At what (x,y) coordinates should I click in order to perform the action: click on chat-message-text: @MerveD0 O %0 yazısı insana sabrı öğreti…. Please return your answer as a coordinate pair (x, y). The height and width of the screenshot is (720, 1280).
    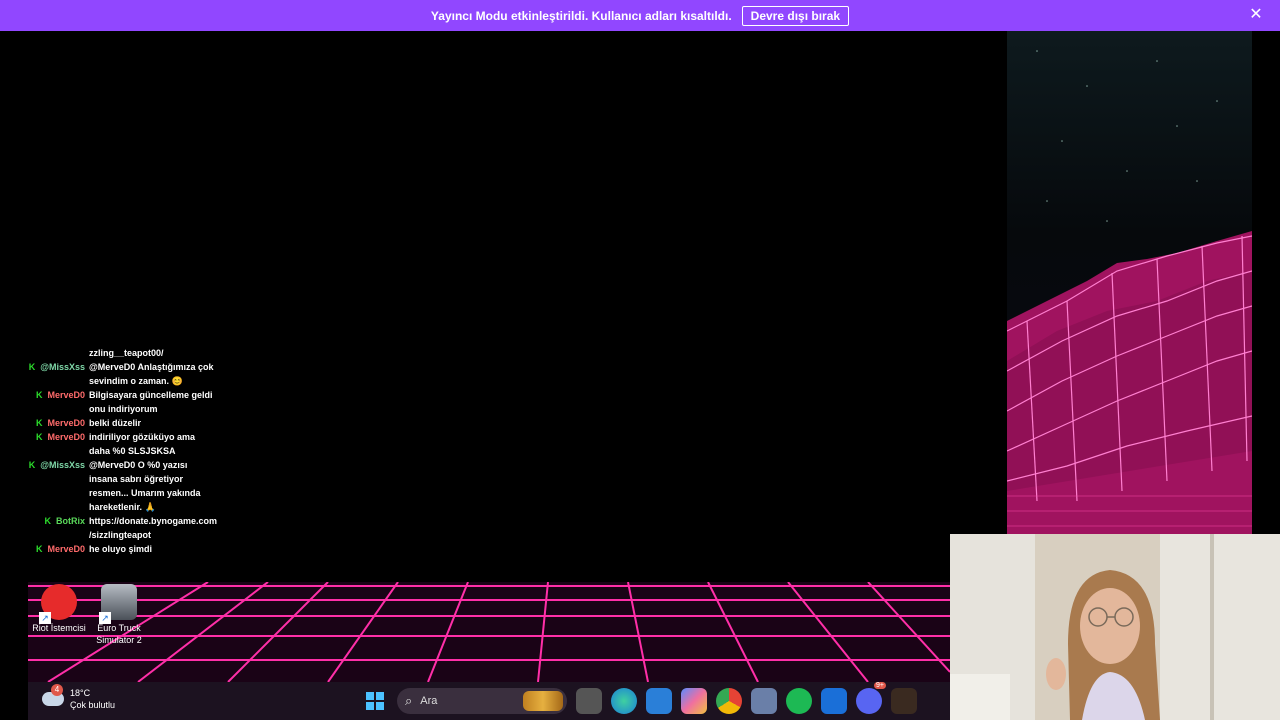
    Looking at the image, I should click on (145, 486).